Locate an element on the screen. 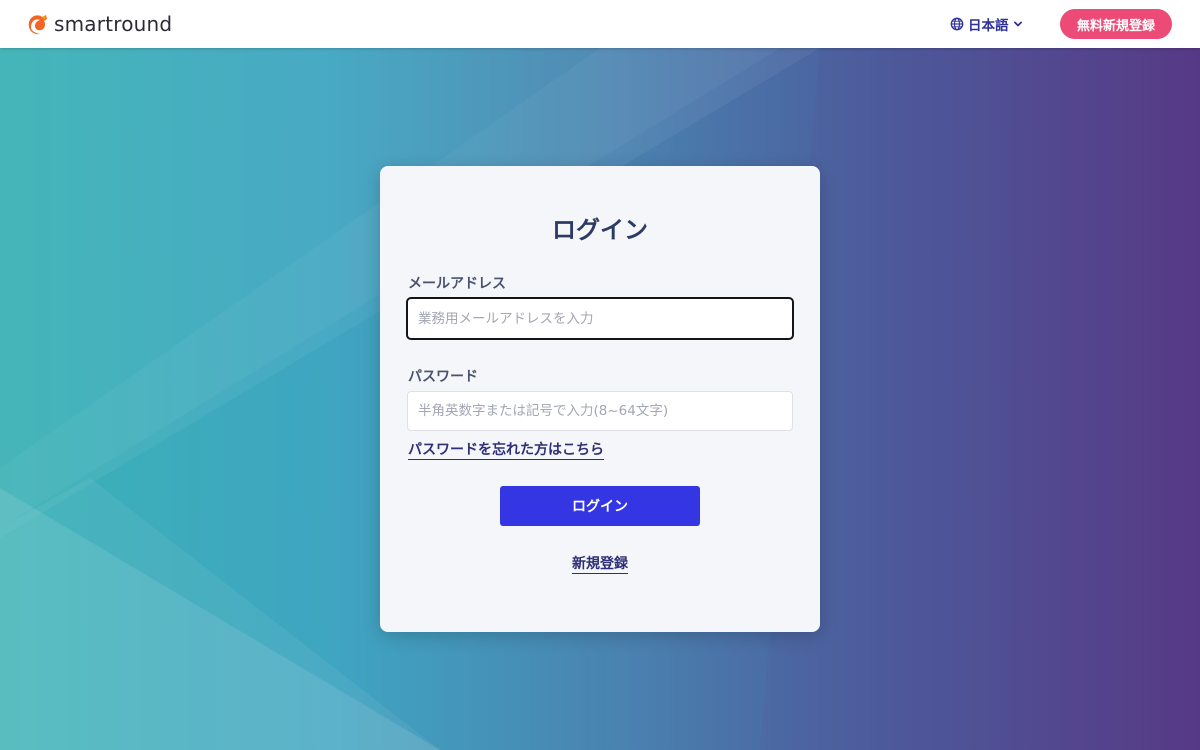 The image size is (1200, 750). register-link-container: 新規登録 is located at coordinates (600, 563).